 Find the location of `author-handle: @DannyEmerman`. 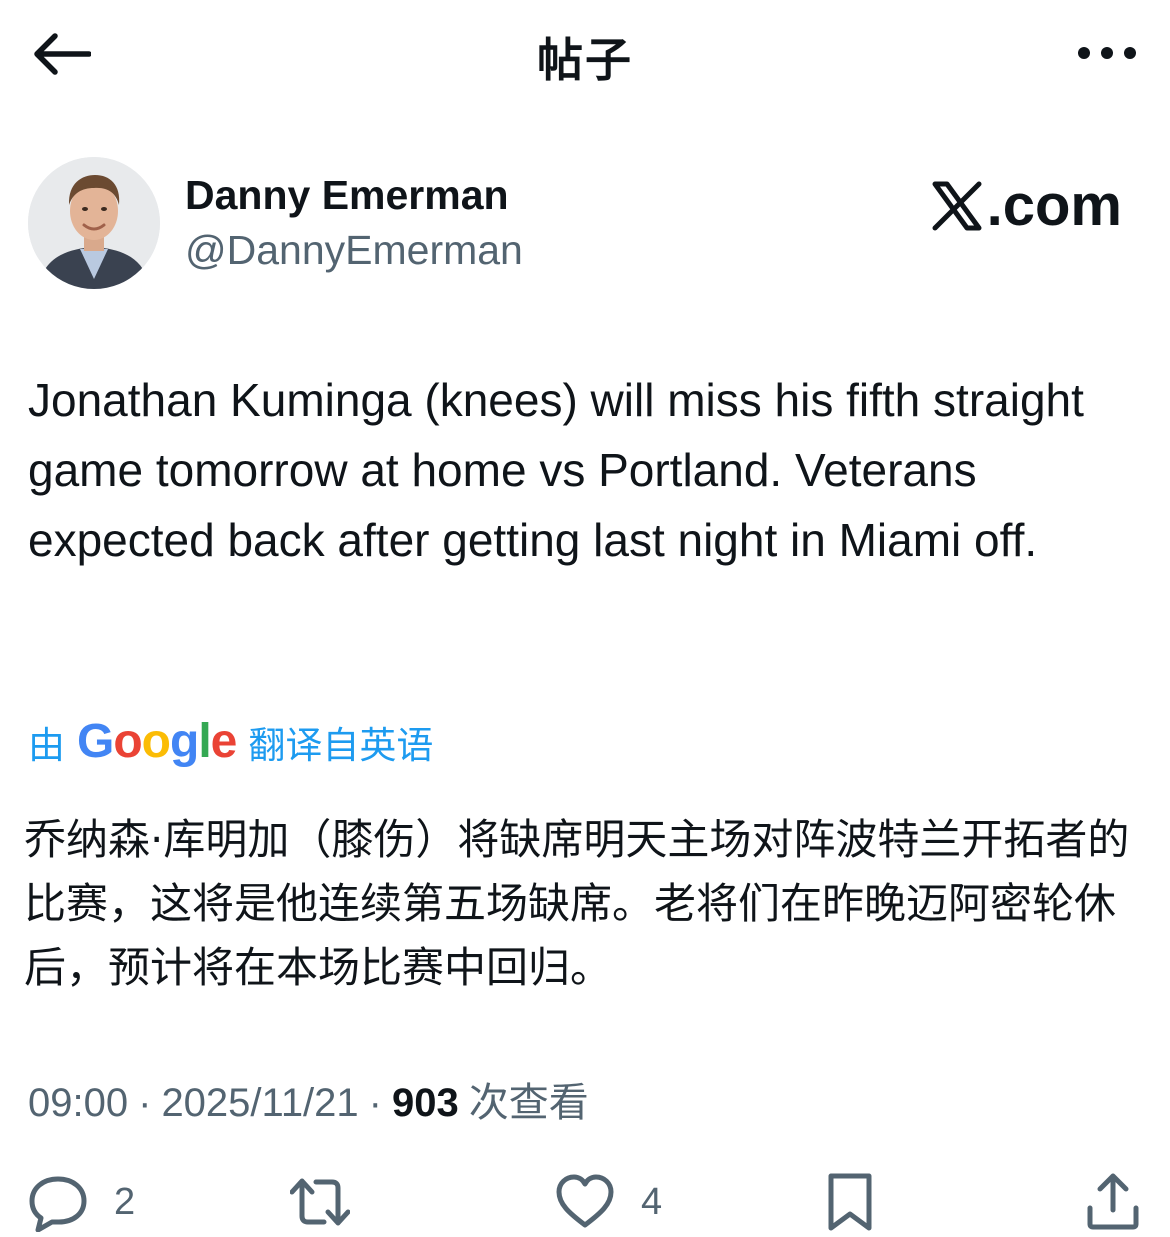

author-handle: @DannyEmerman is located at coordinates (354, 250).